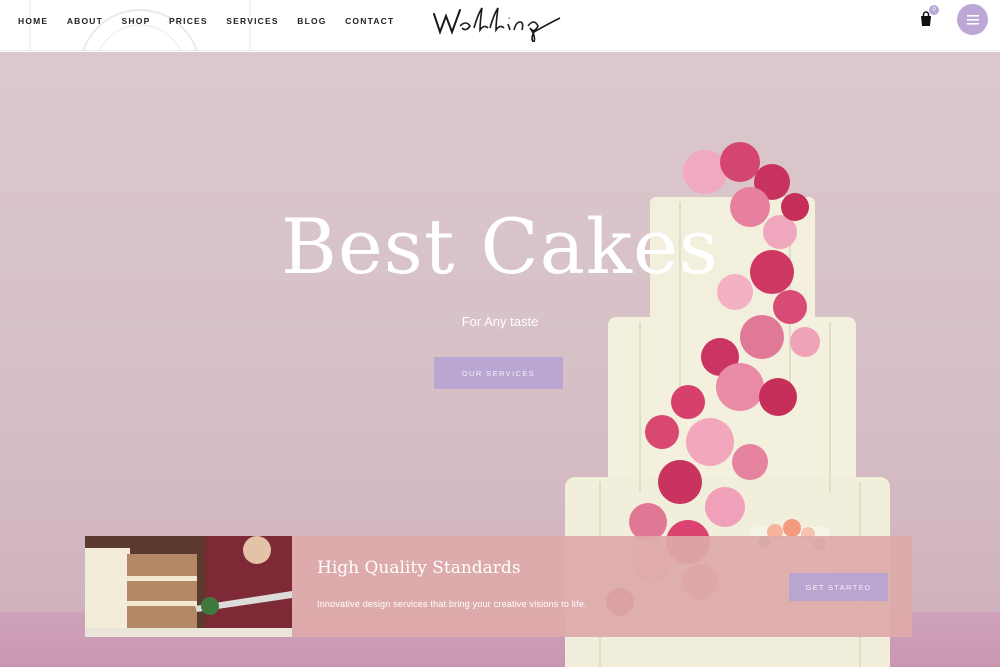 This screenshot has height=667, width=1000. I want to click on cart-count-badge: 0, so click(934, 10).